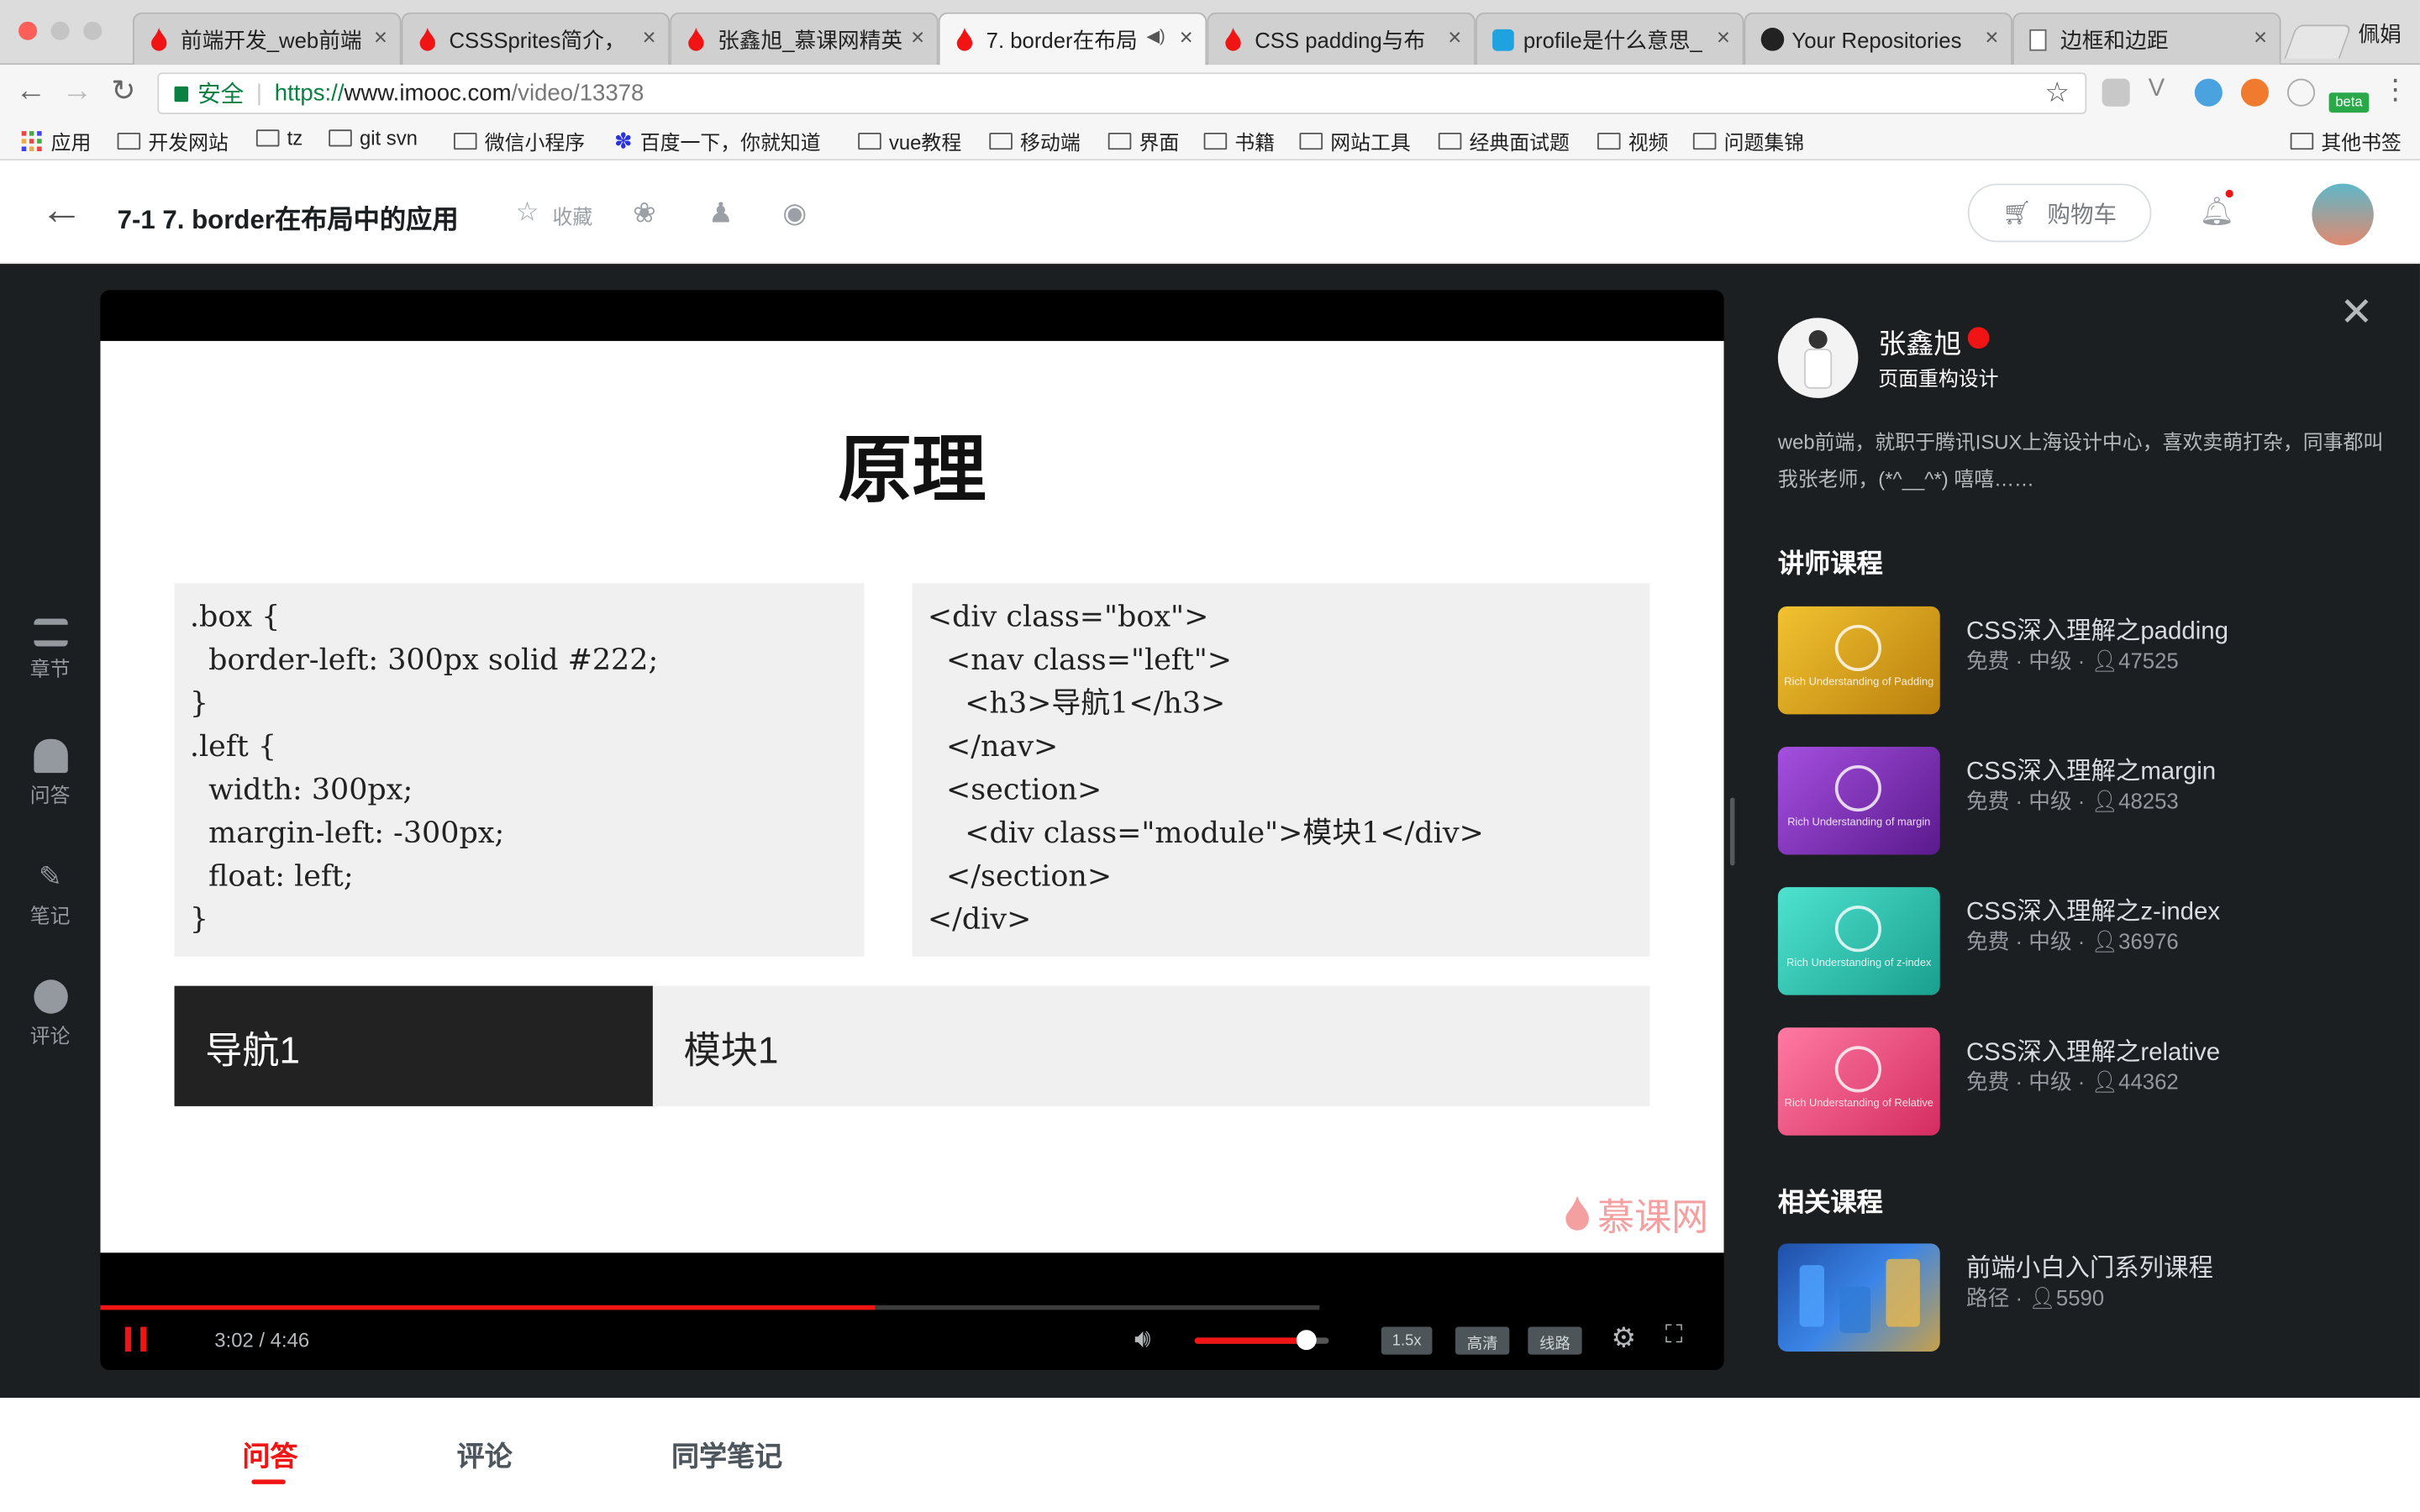 This screenshot has width=2420, height=1512. What do you see at coordinates (1504, 141) in the screenshot?
I see `bookmark-folder: 经典面试题` at bounding box center [1504, 141].